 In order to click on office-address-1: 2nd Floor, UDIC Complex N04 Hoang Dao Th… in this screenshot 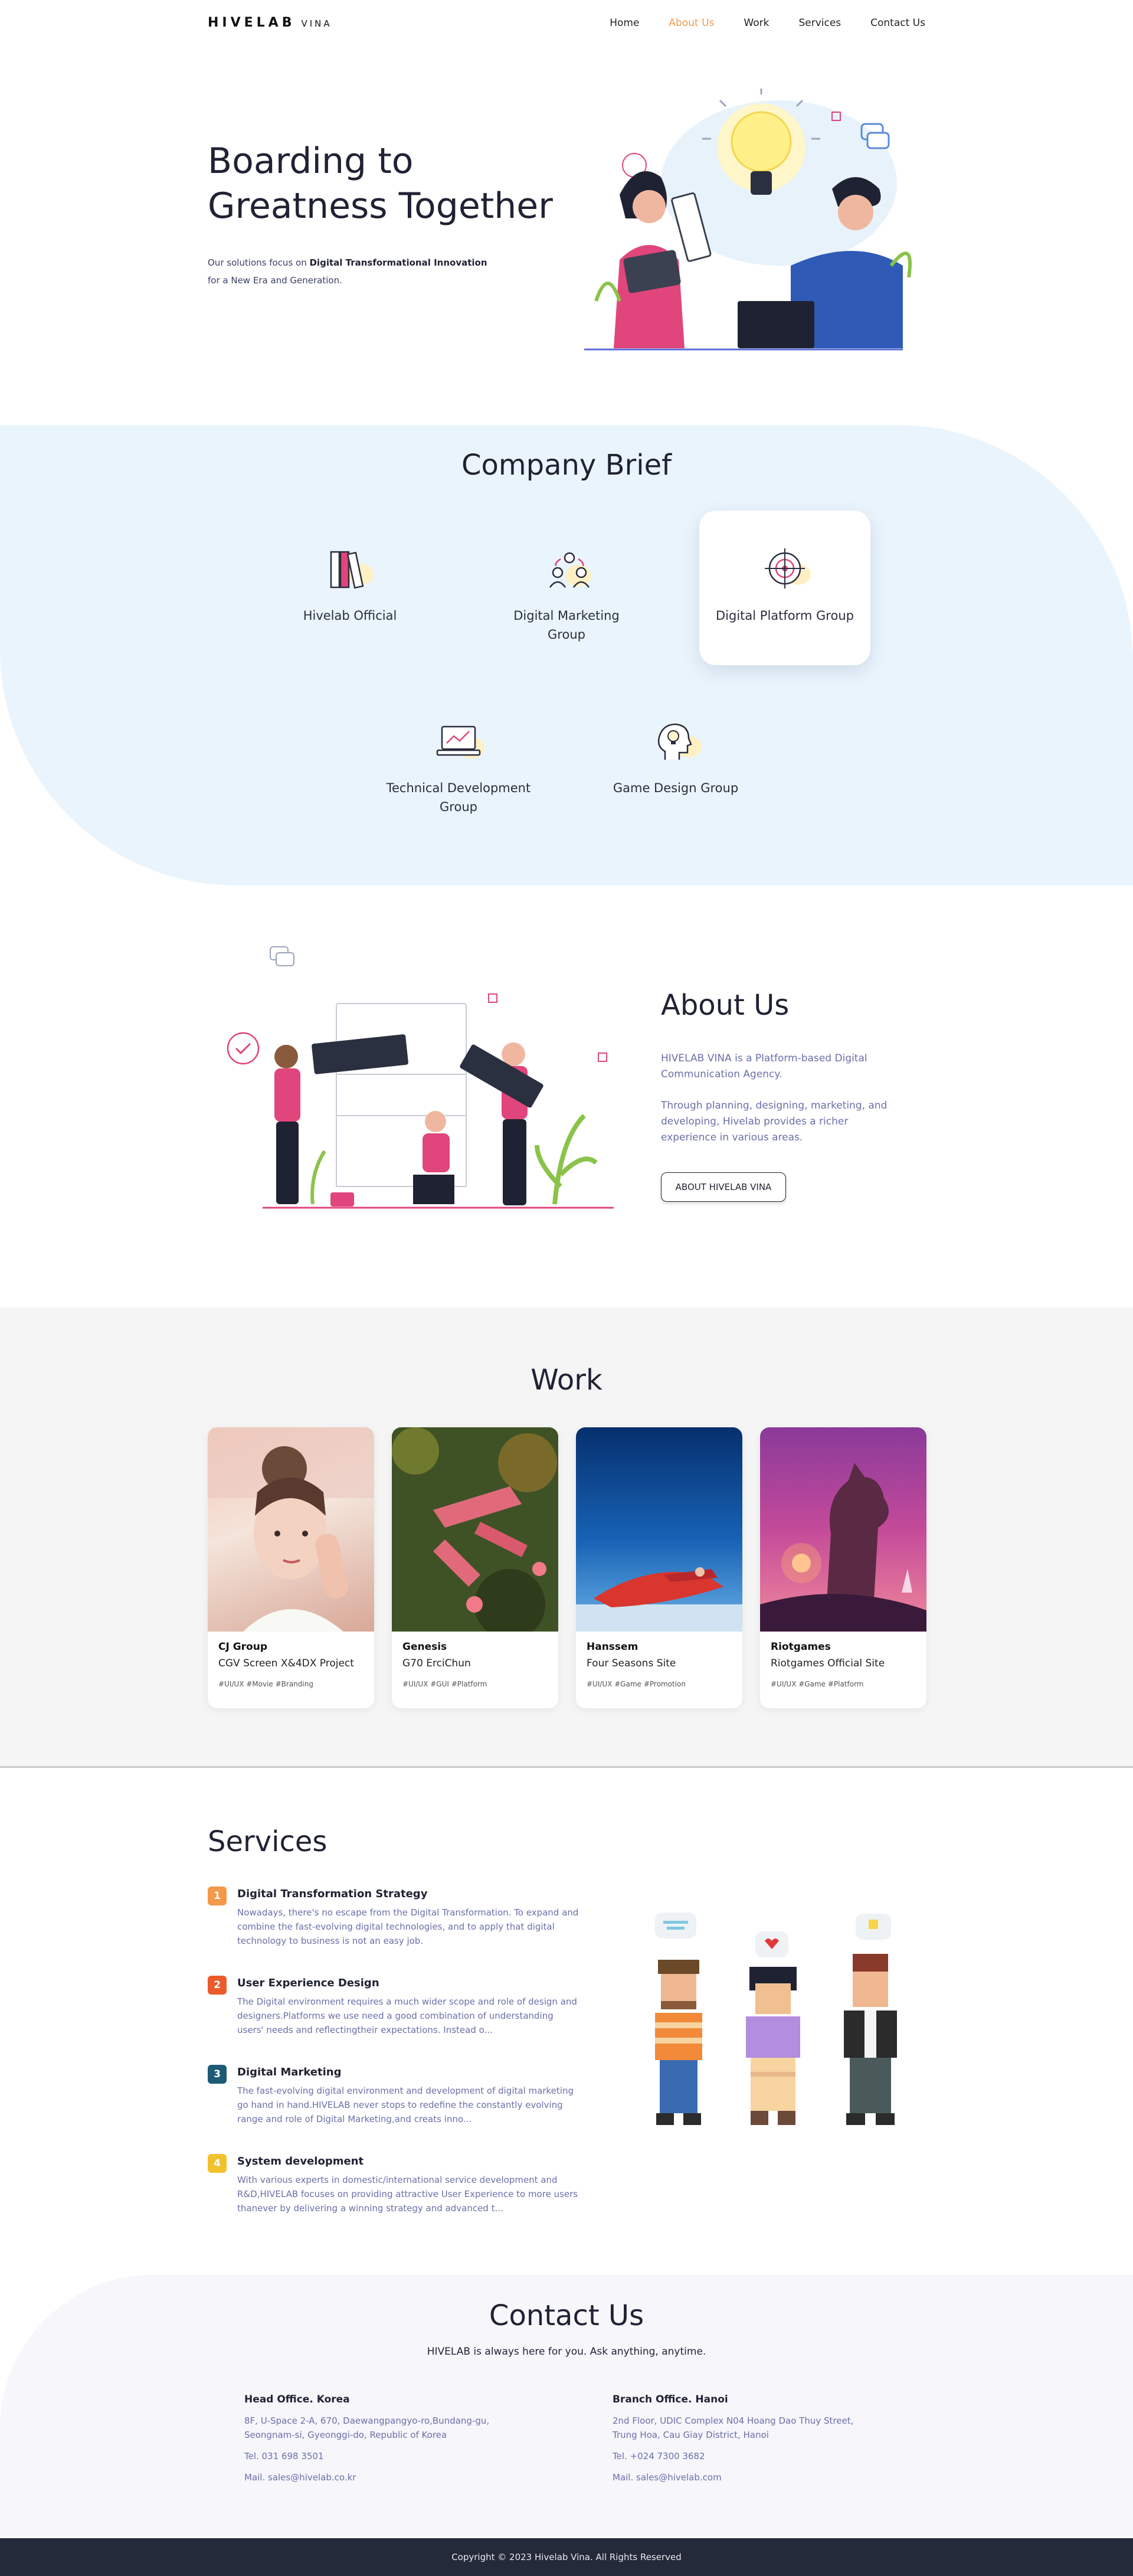, I will do `click(733, 2420)`.